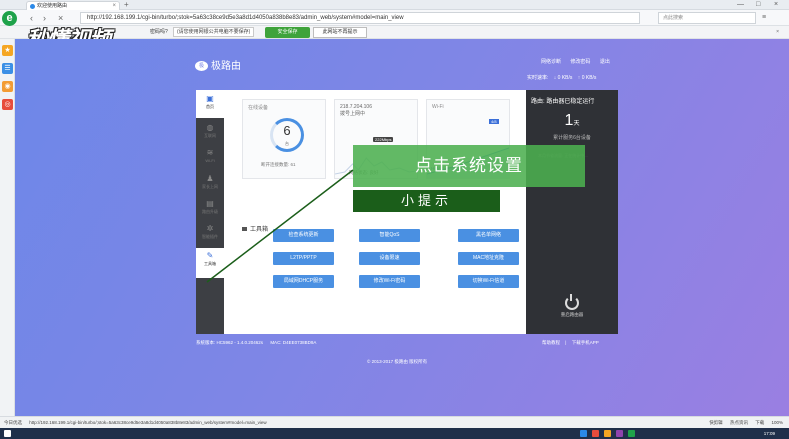  Describe the element at coordinates (759, 422) in the screenshot. I see `status-download: 下载` at that location.